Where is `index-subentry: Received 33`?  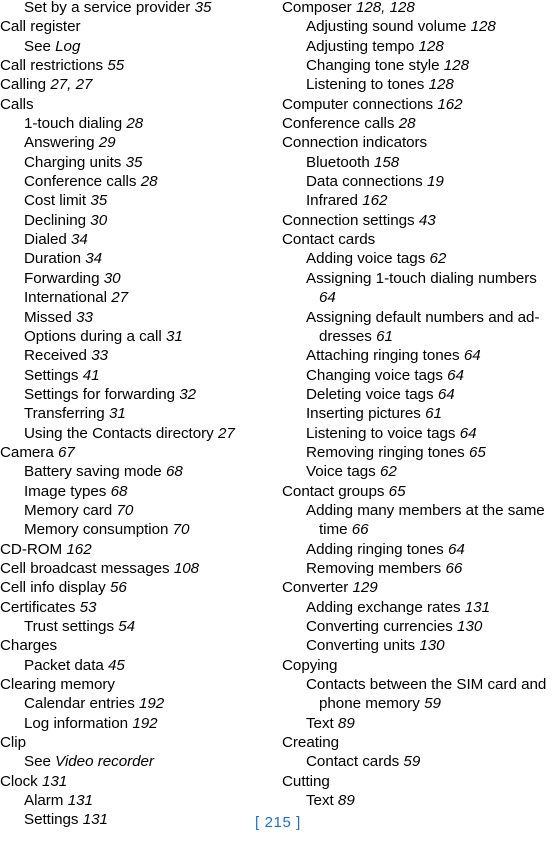
index-subentry: Received 33 is located at coordinates (139, 355).